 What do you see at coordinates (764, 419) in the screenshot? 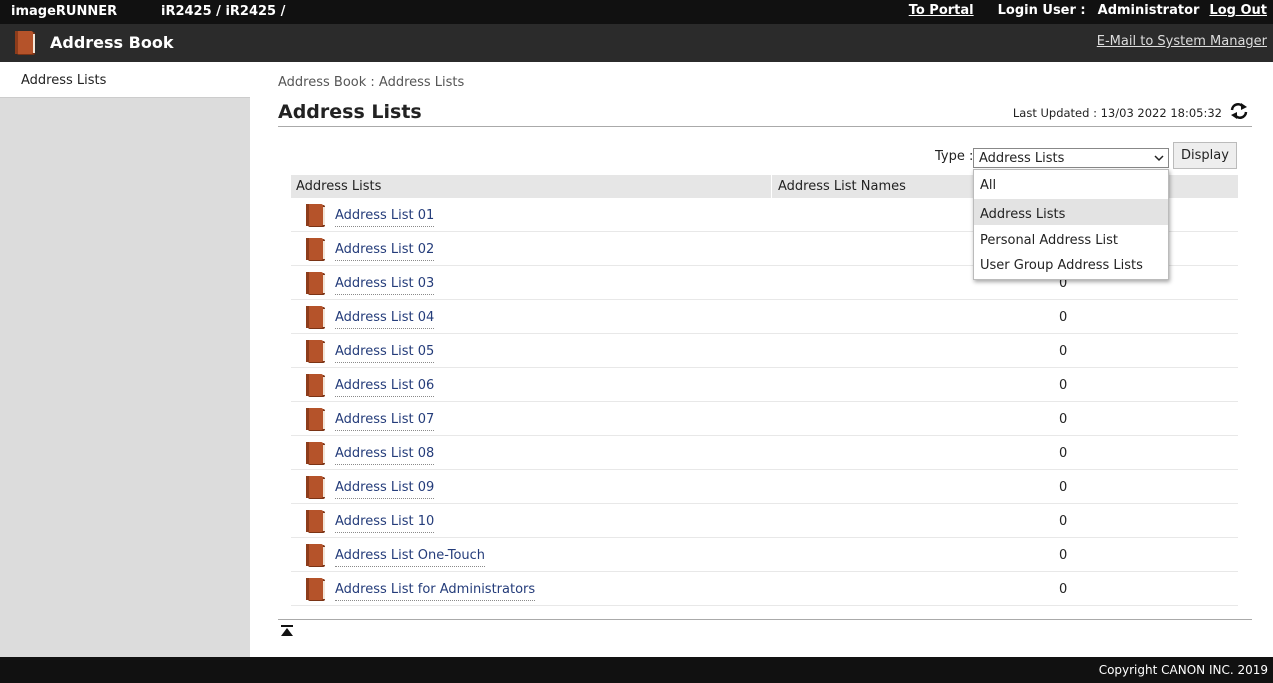
I see `table-row: Address List 07 0` at bounding box center [764, 419].